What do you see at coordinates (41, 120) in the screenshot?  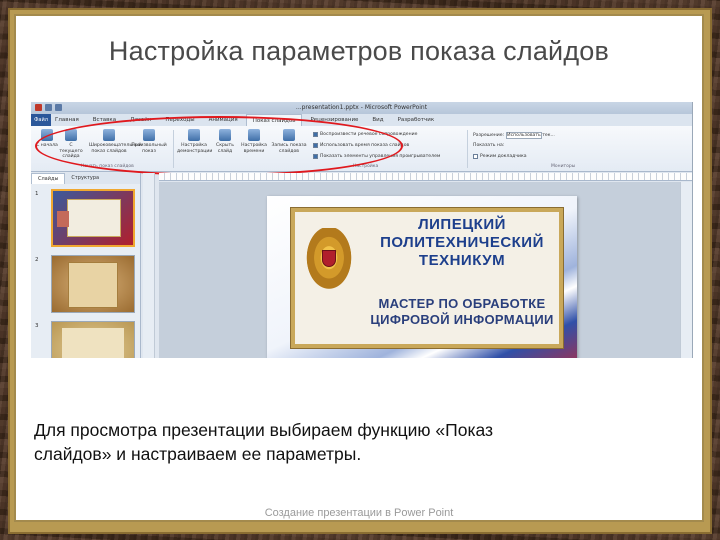 I see `tab-file: Файл` at bounding box center [41, 120].